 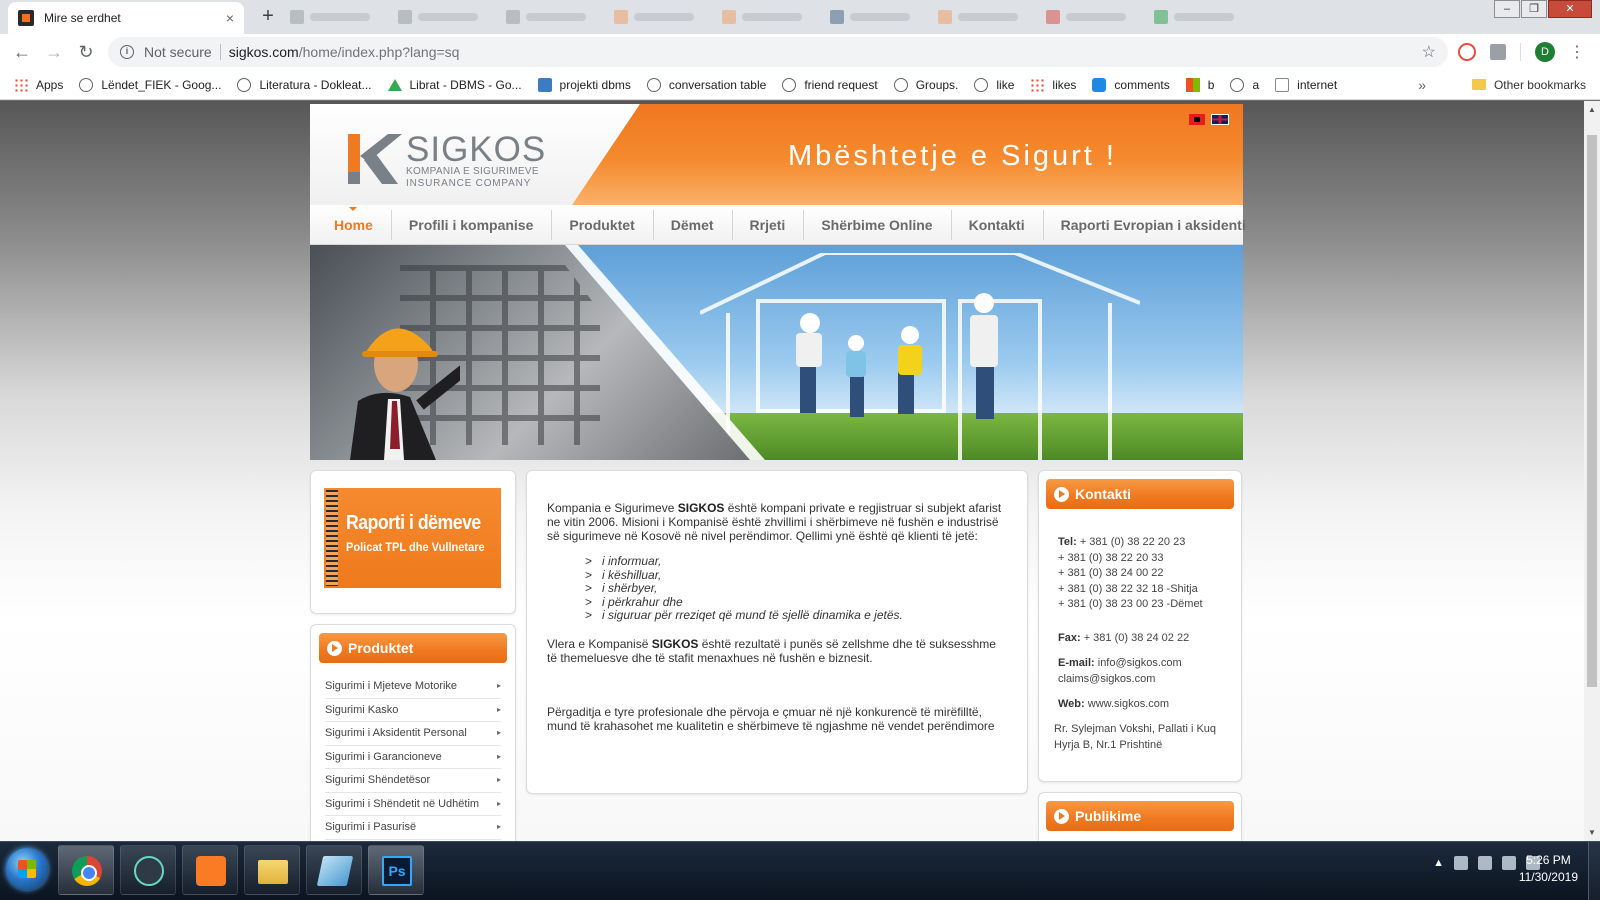 I want to click on extension-area: D ⋮, so click(x=1521, y=52).